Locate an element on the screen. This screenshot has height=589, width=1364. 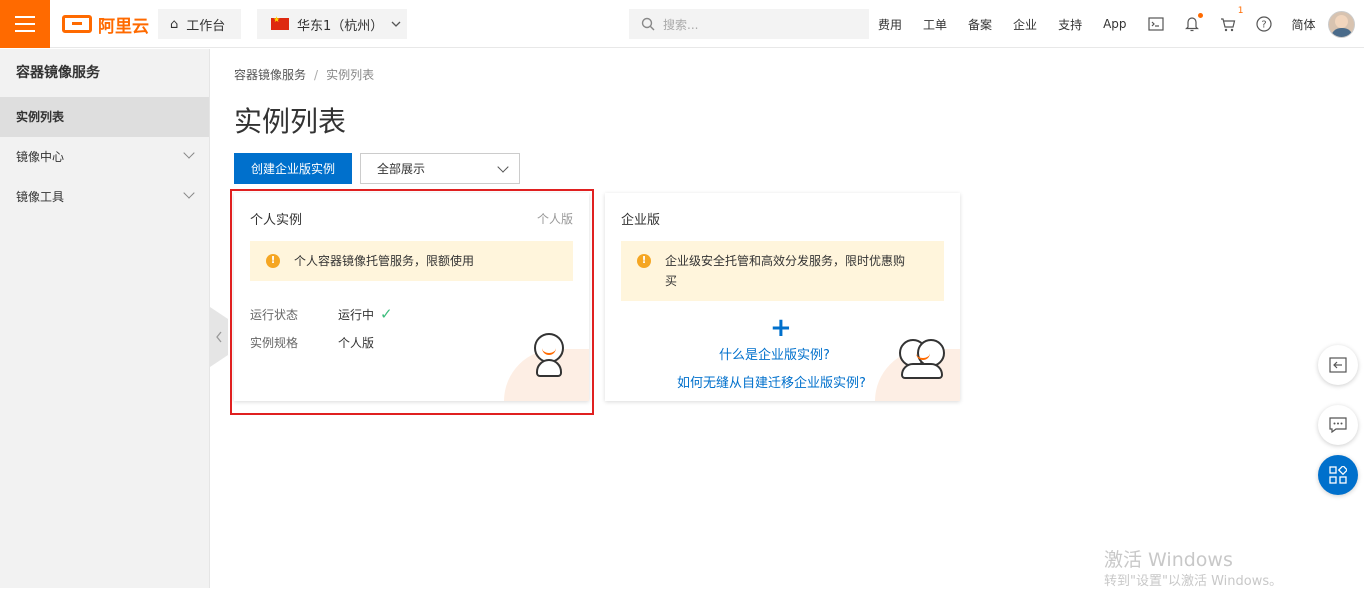
card-title: 企业版 is located at coordinates (641, 220).